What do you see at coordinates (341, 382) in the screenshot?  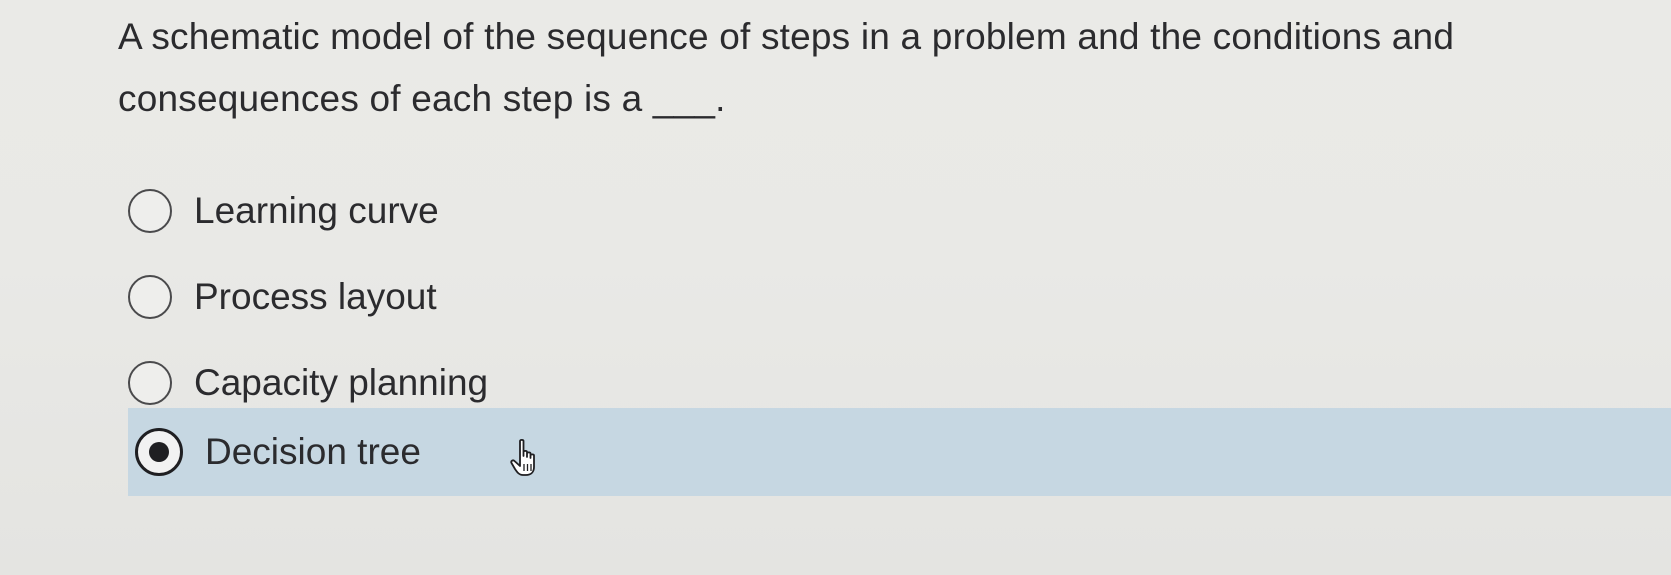 I see `option-label: Capacity planning` at bounding box center [341, 382].